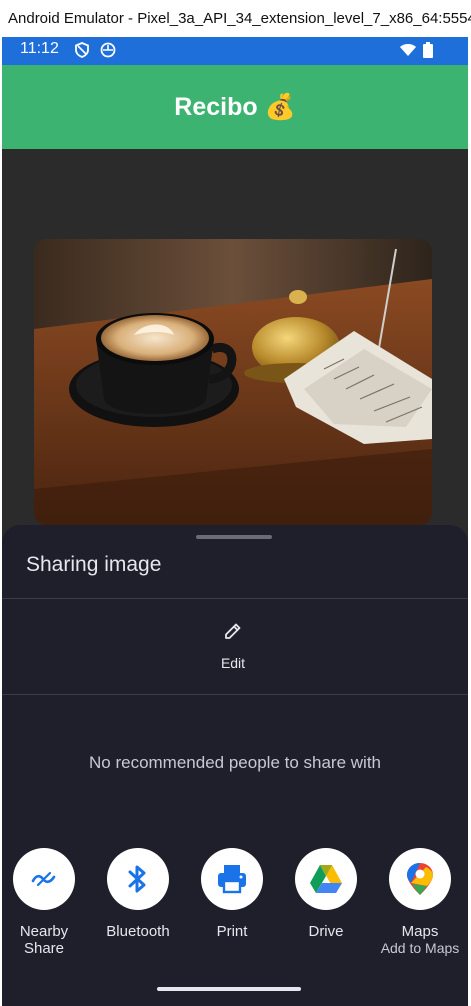 Image resolution: width=471 pixels, height=1006 pixels. What do you see at coordinates (420, 931) in the screenshot?
I see `share-target-label: Maps` at bounding box center [420, 931].